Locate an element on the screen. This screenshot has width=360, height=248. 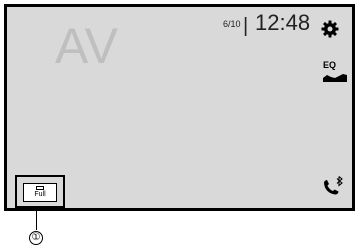
gear-icon is located at coordinates (330, 29).